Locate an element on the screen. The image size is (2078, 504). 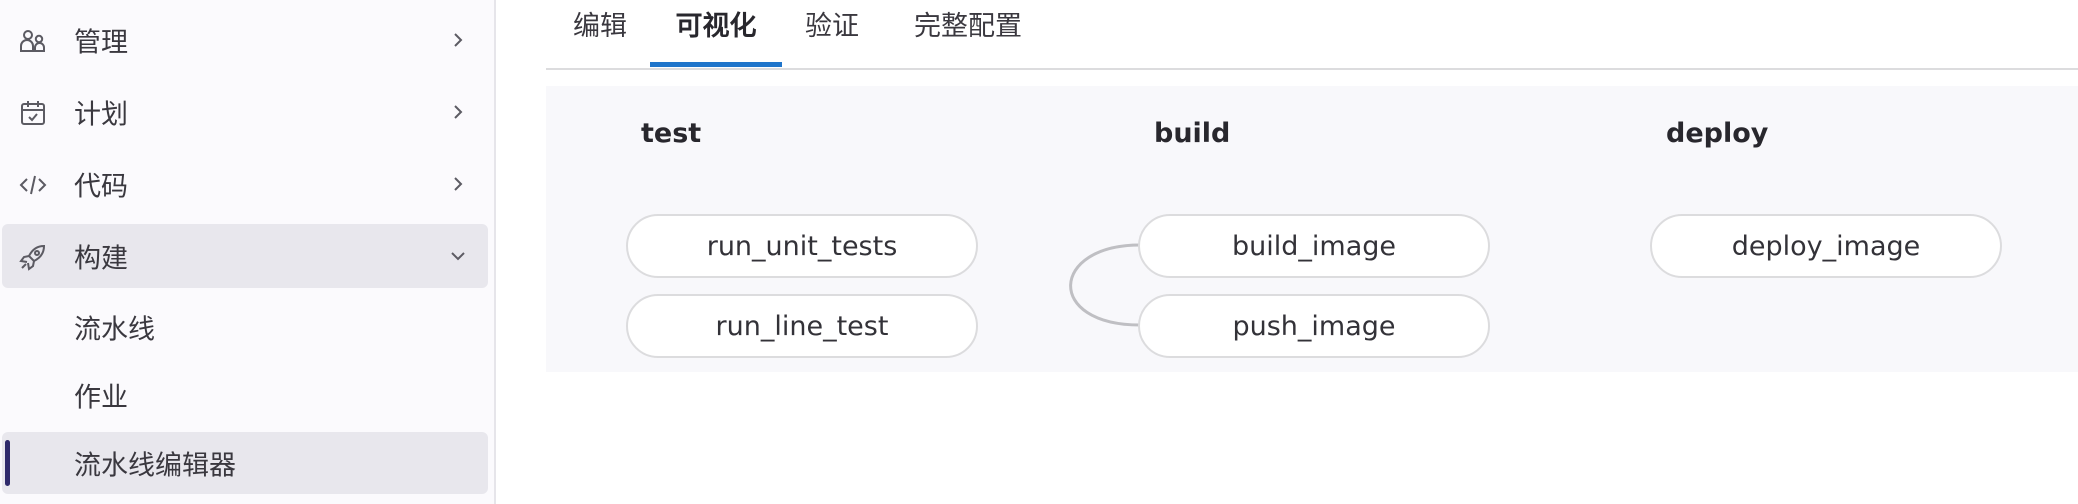
sidebar-item-label: 计划 is located at coordinates (101, 115).